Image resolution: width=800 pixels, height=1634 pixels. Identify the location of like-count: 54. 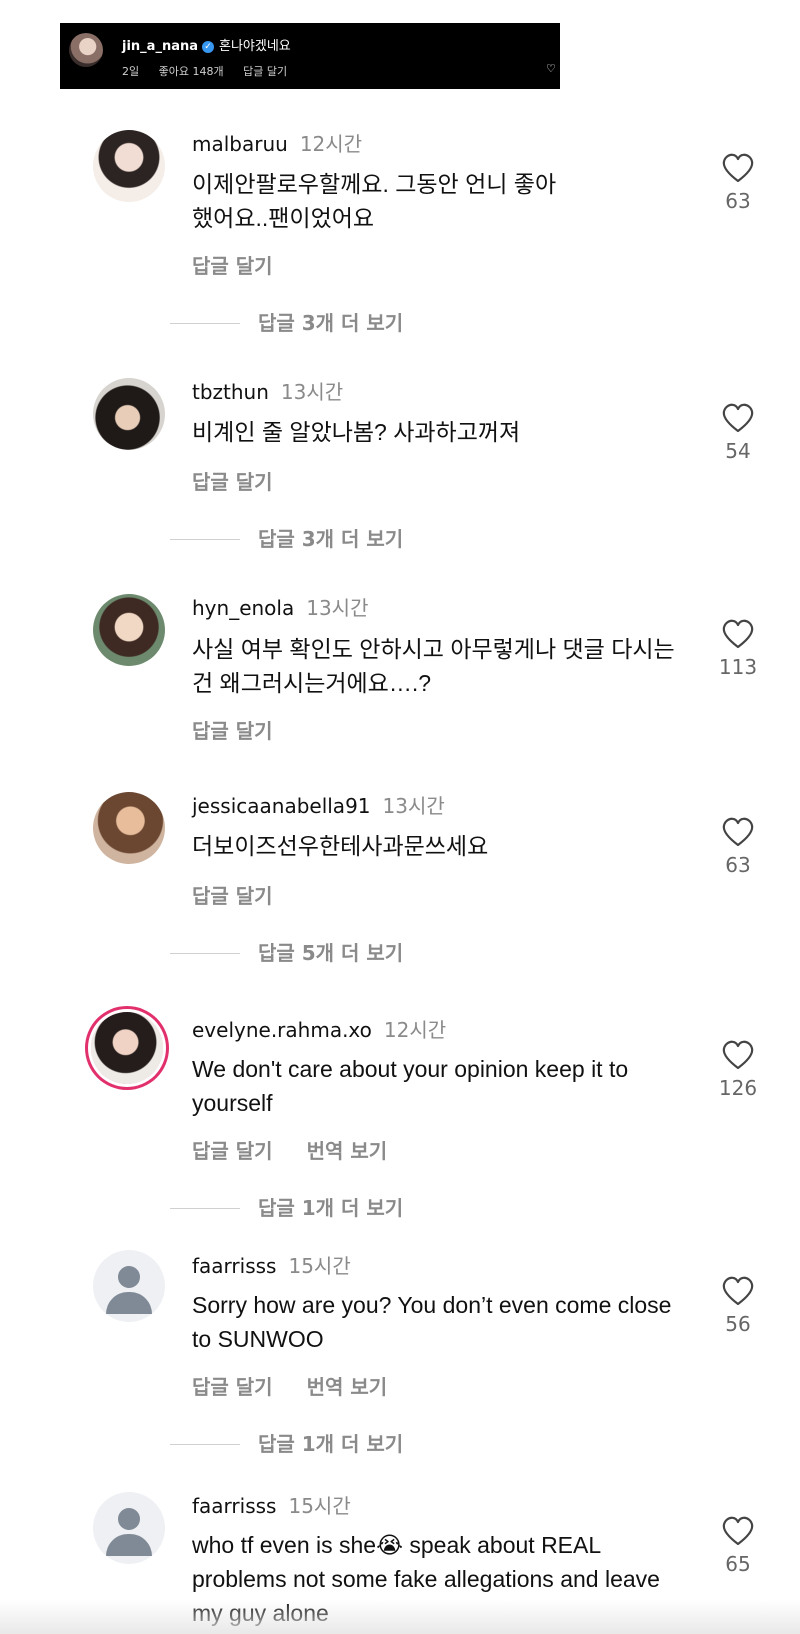
(738, 451).